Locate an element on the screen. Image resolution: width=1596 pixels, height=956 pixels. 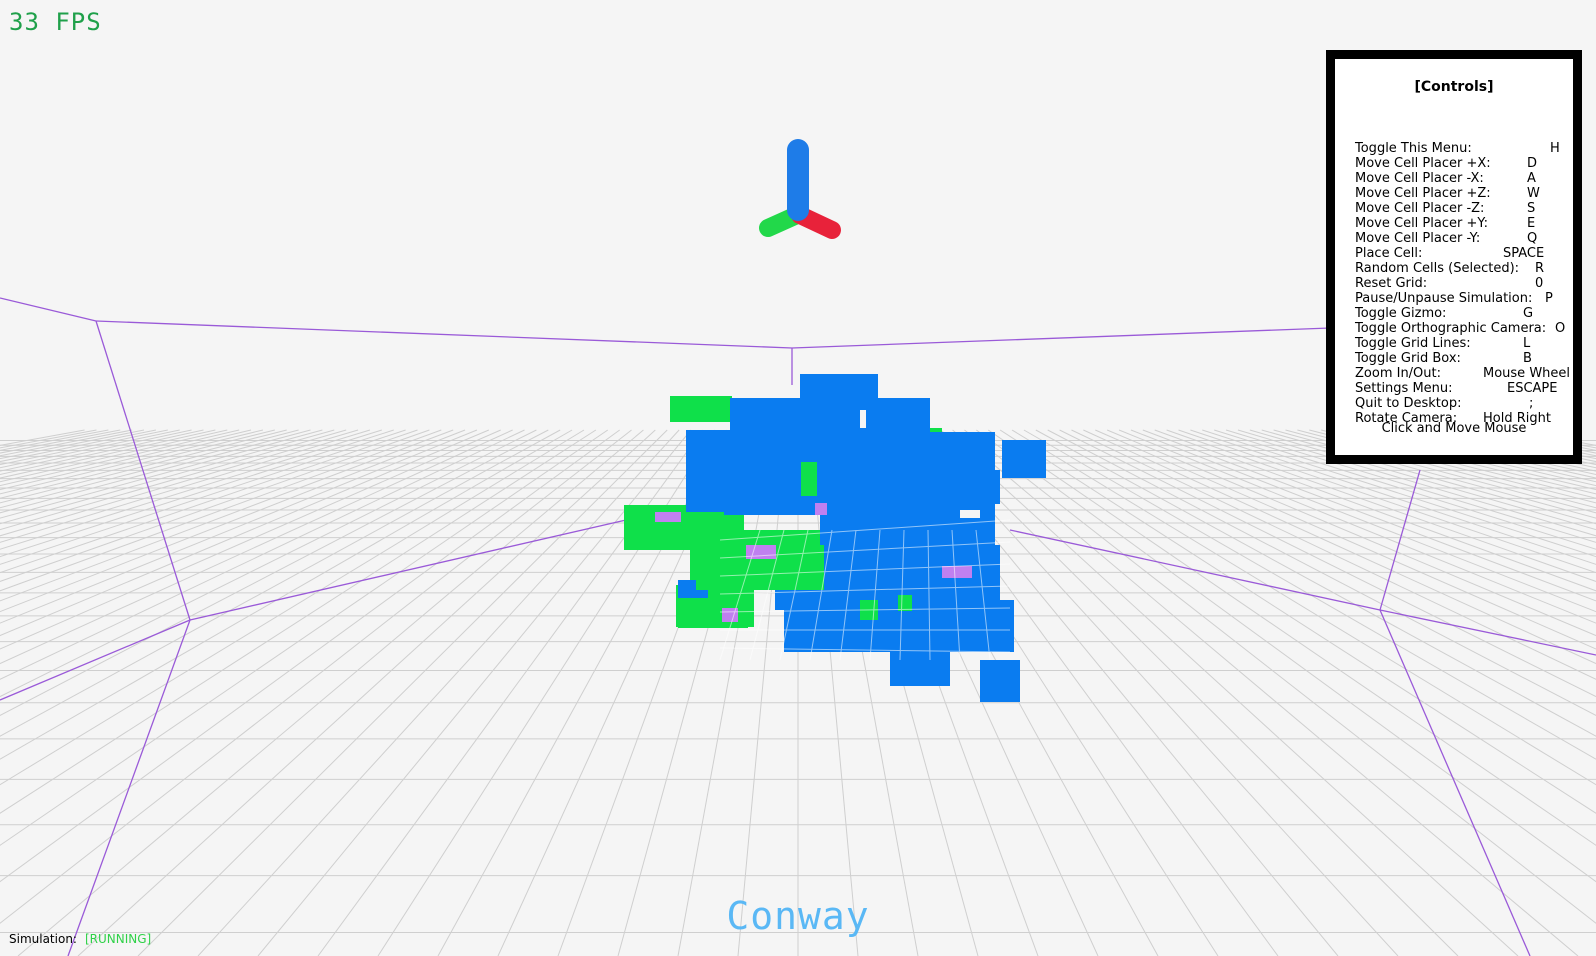
app-title: Conway is located at coordinates (798, 916).